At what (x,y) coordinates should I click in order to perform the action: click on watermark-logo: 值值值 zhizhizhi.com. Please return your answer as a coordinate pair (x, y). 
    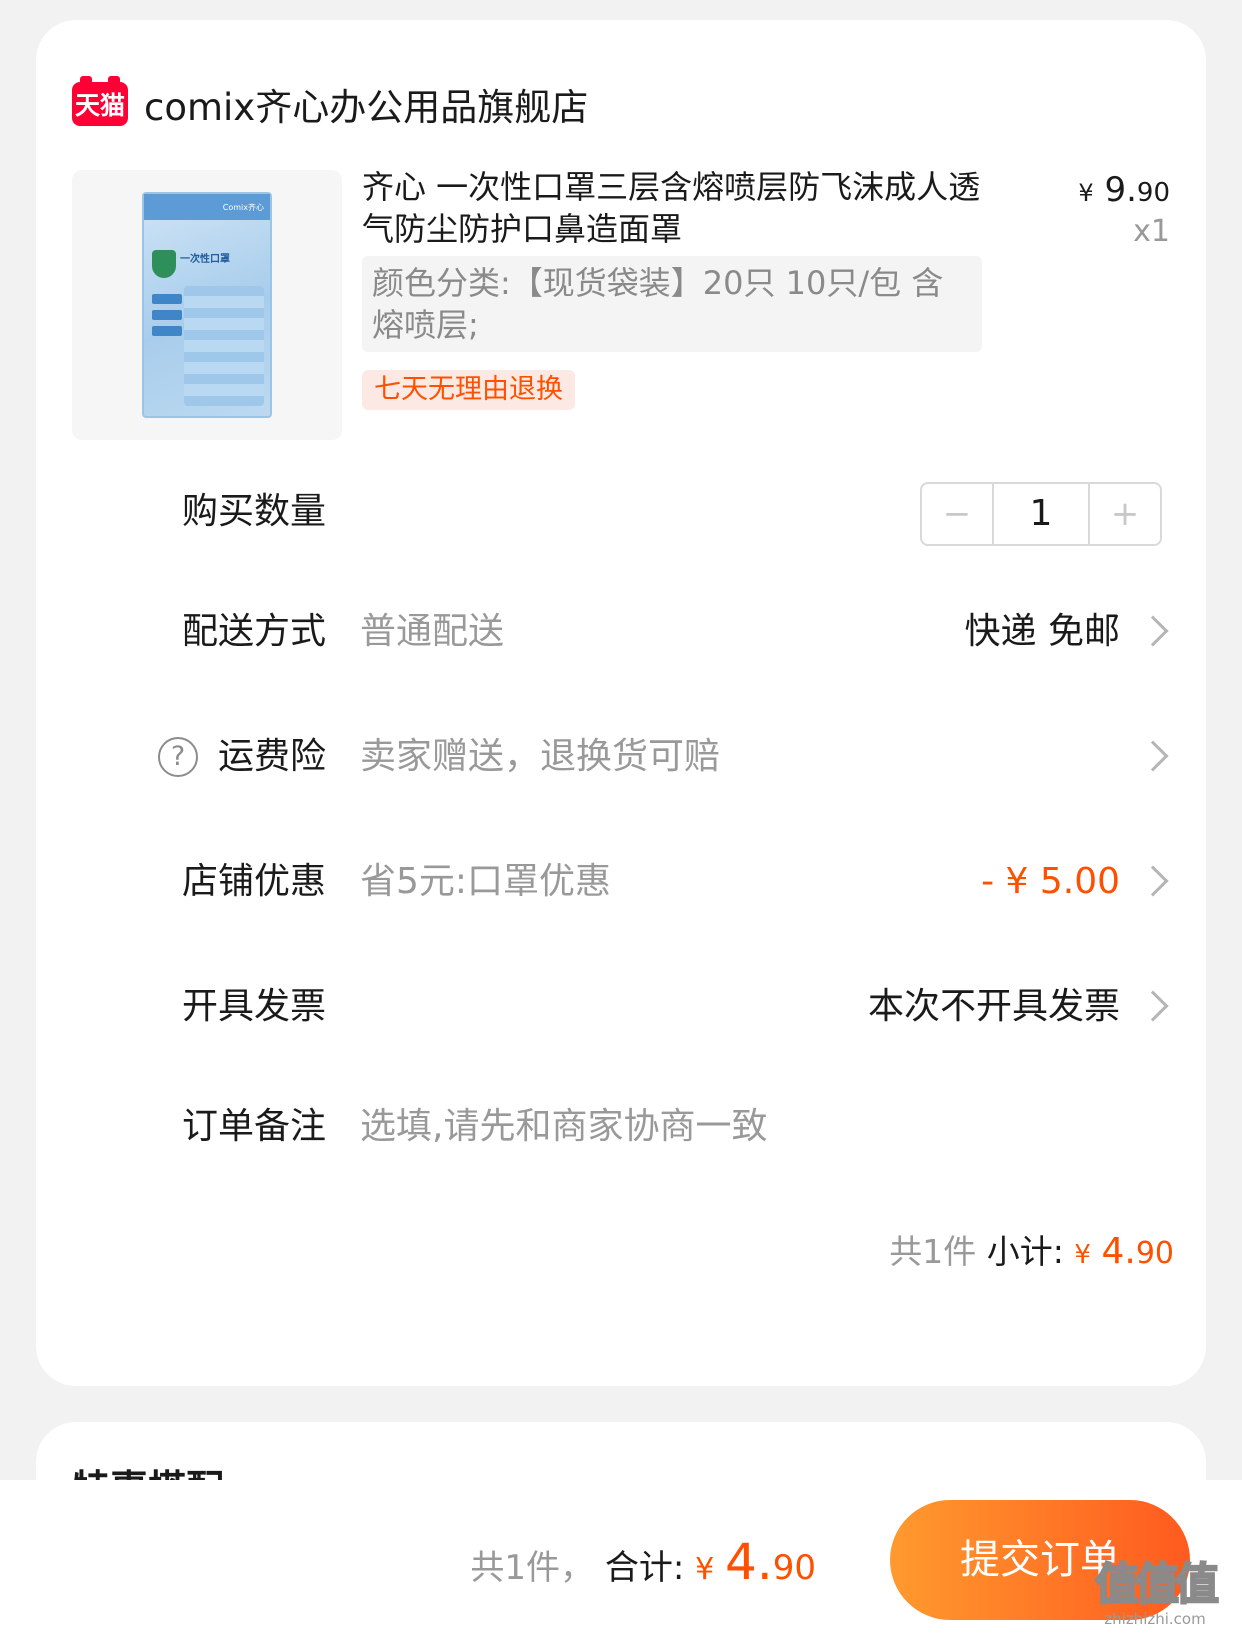
    Looking at the image, I should click on (1157, 1594).